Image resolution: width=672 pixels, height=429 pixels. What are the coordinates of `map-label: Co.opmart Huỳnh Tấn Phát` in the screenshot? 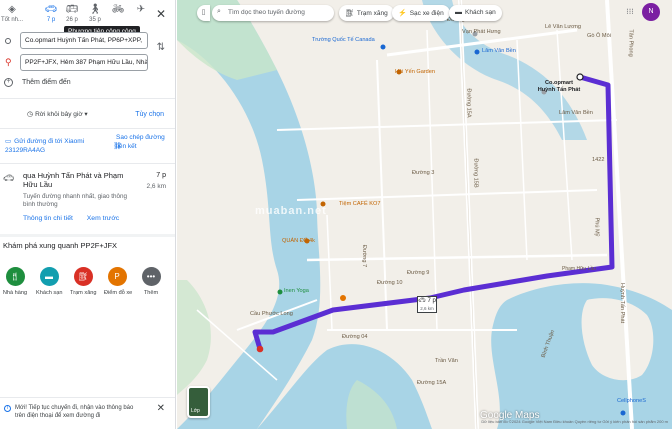 It's located at (559, 87).